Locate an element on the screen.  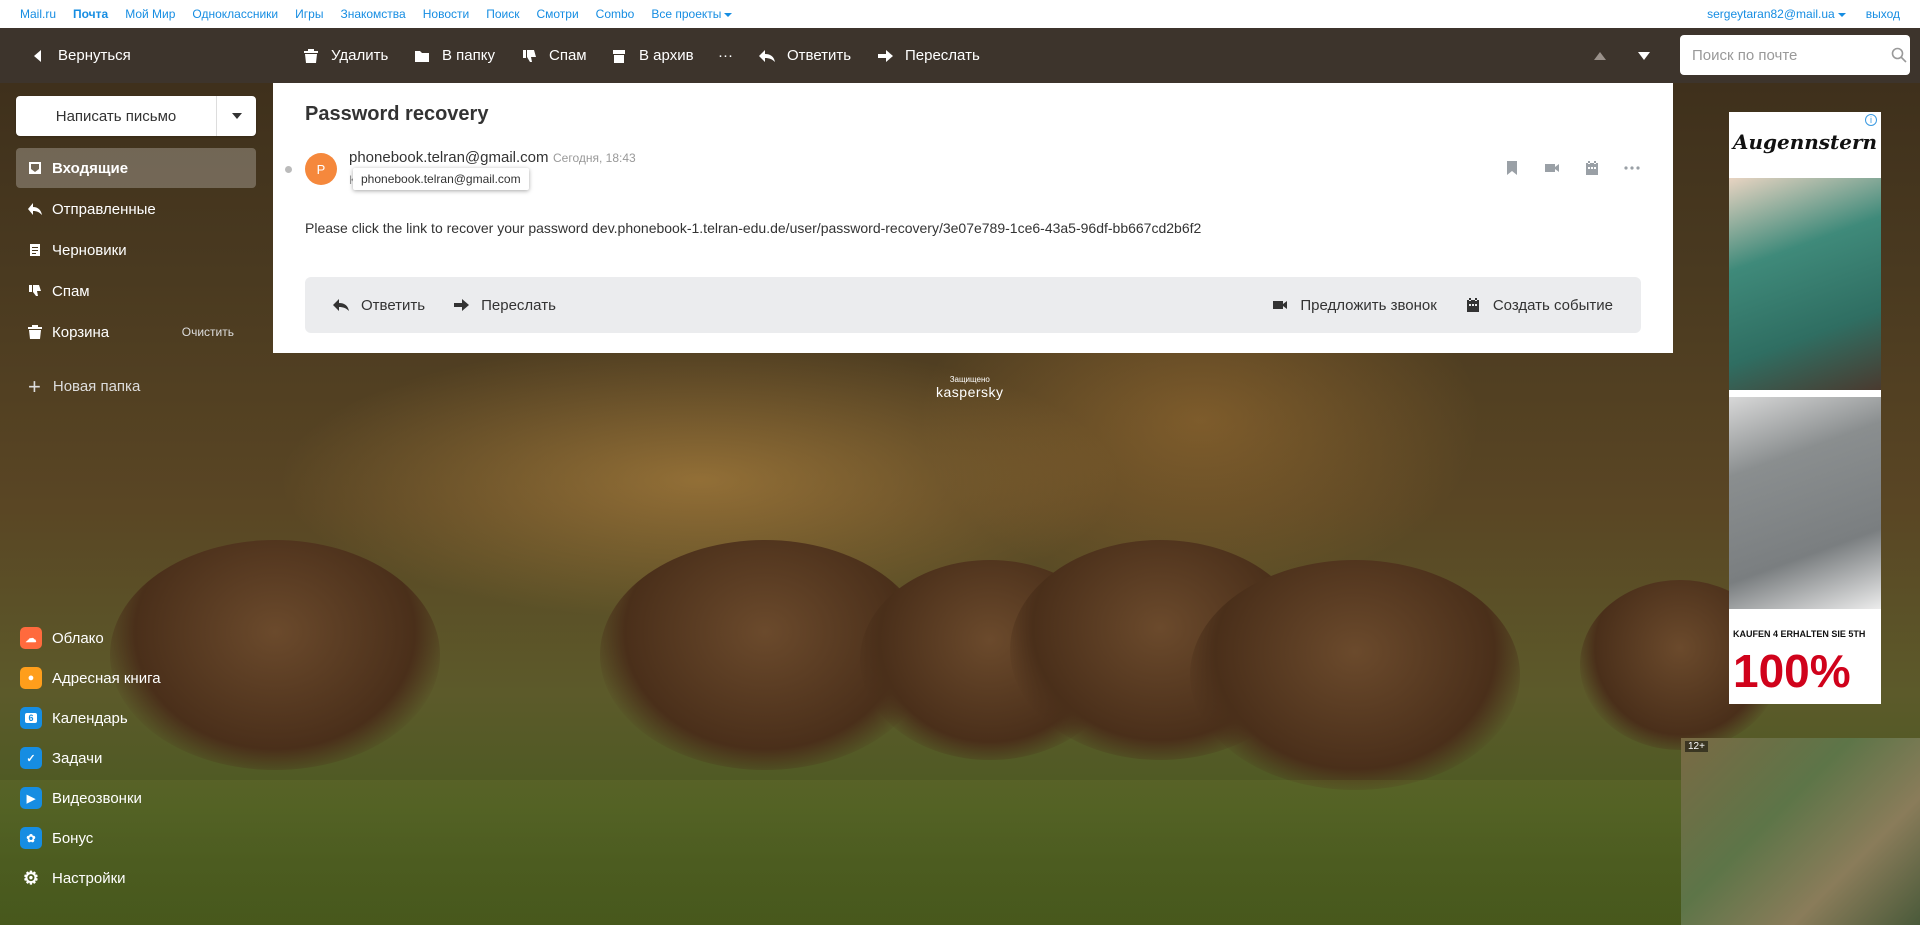
kaspersky-badge: Защищено kaspersky is located at coordinates (970, 387).